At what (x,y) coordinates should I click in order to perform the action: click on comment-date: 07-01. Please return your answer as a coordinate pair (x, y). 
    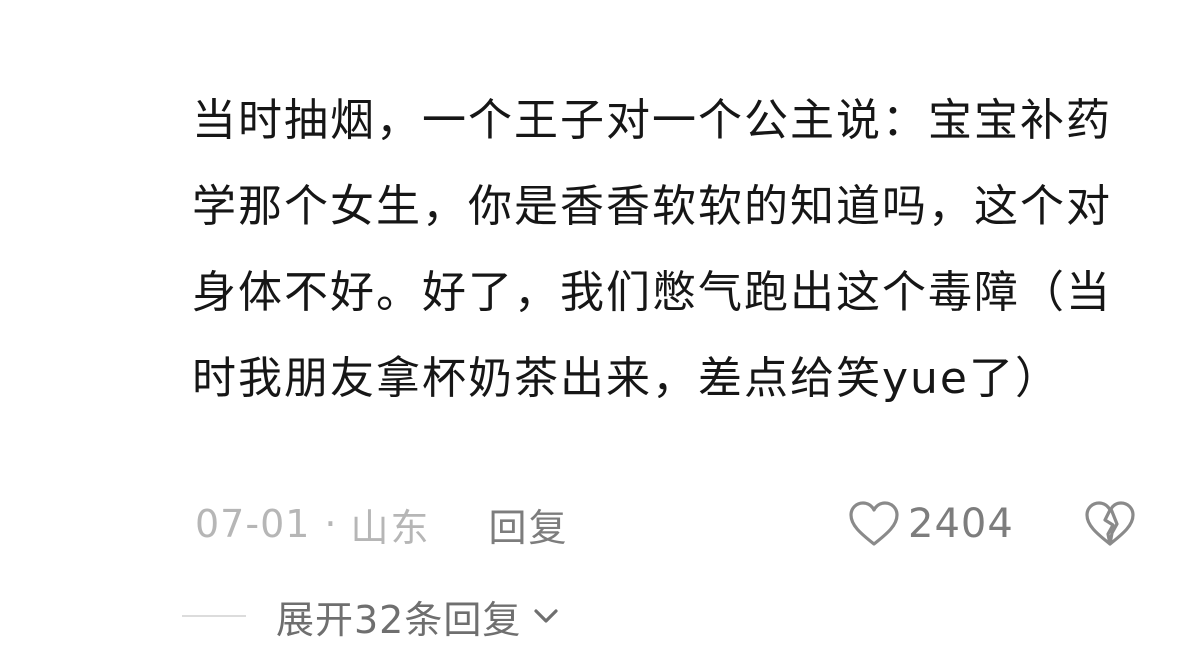
    Looking at the image, I should click on (253, 524).